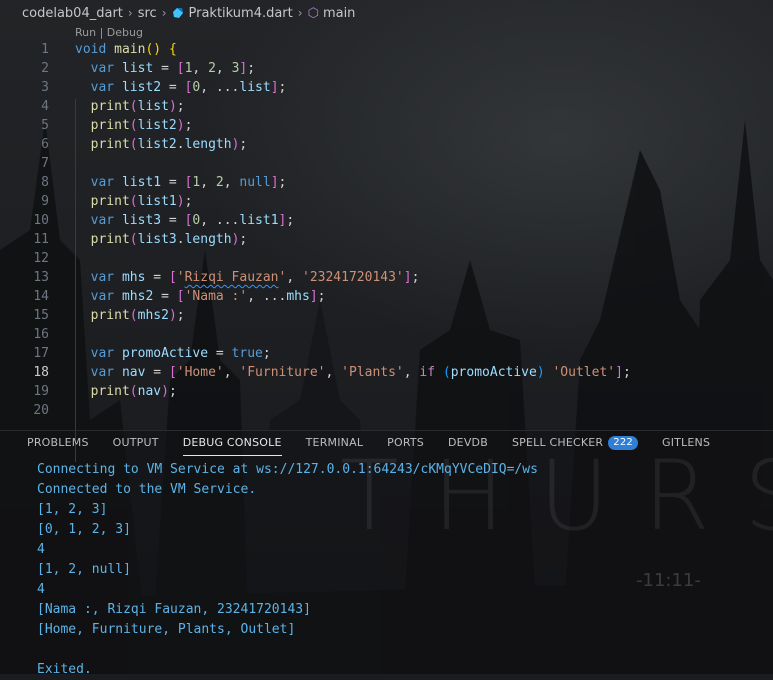  What do you see at coordinates (575, 444) in the screenshot?
I see `tab-spell-checker: SPELL CHECKER 222` at bounding box center [575, 444].